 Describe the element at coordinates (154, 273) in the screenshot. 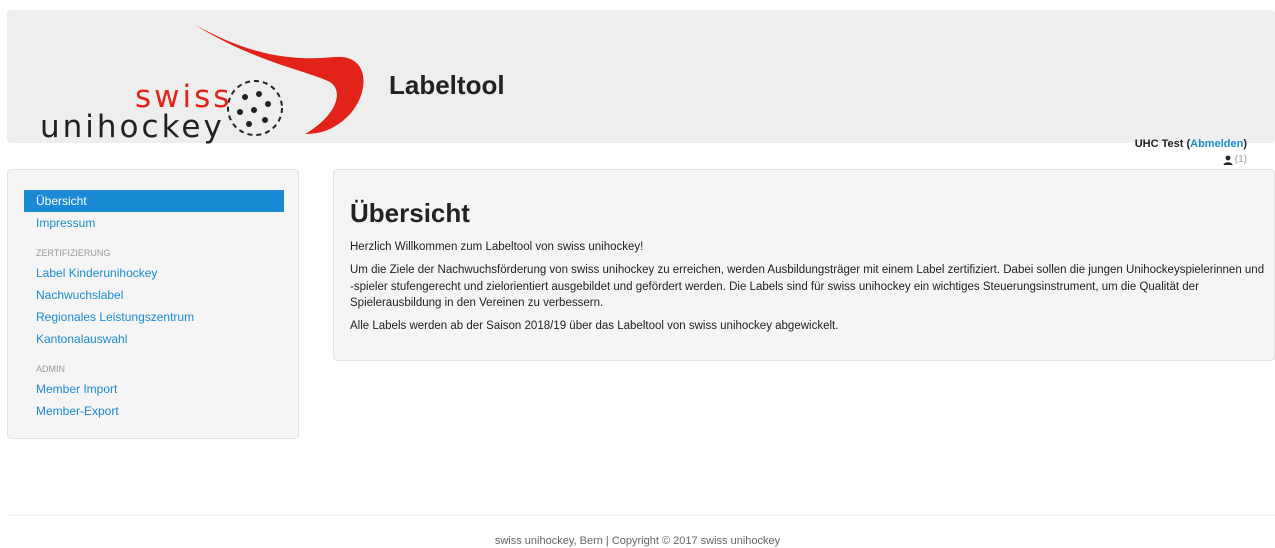

I see `sidebar-item-label-kinderunihockey: Label Kinderunihockey` at that location.